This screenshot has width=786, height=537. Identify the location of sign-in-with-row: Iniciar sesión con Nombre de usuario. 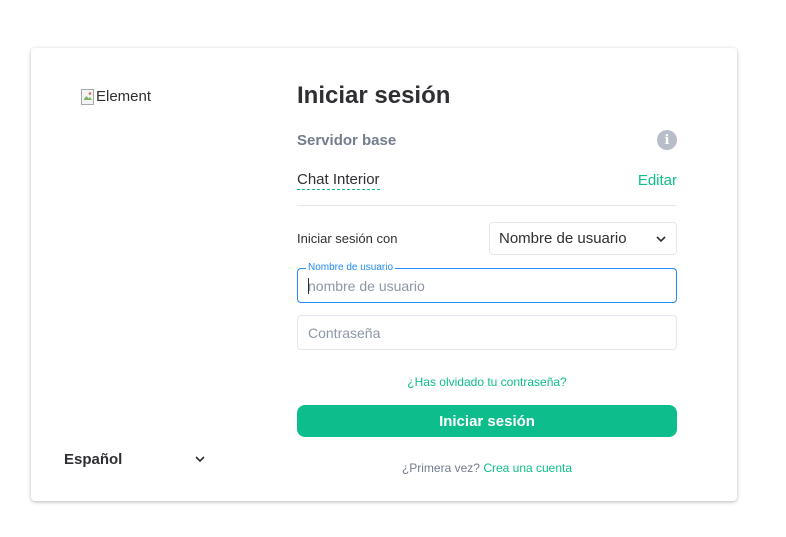
(487, 238).